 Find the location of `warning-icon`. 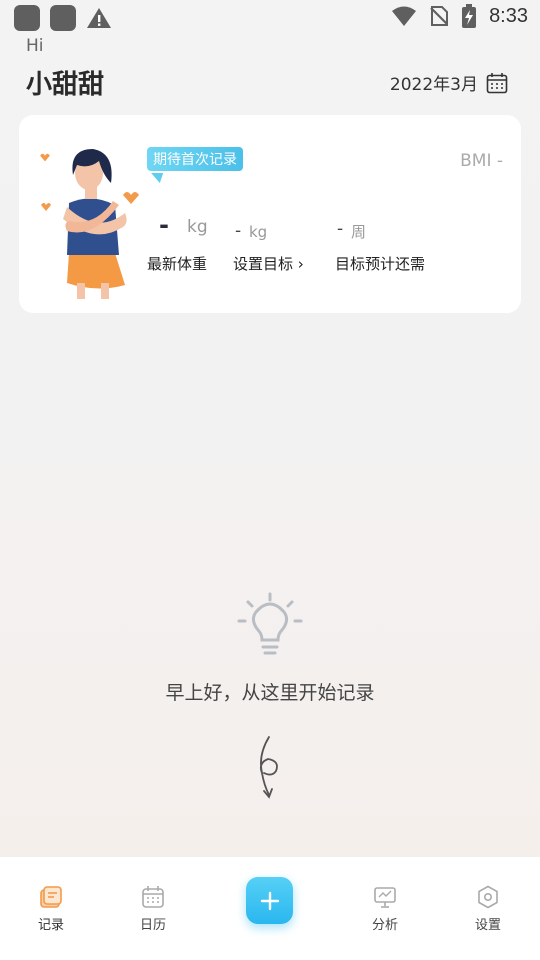

warning-icon is located at coordinates (99, 18).